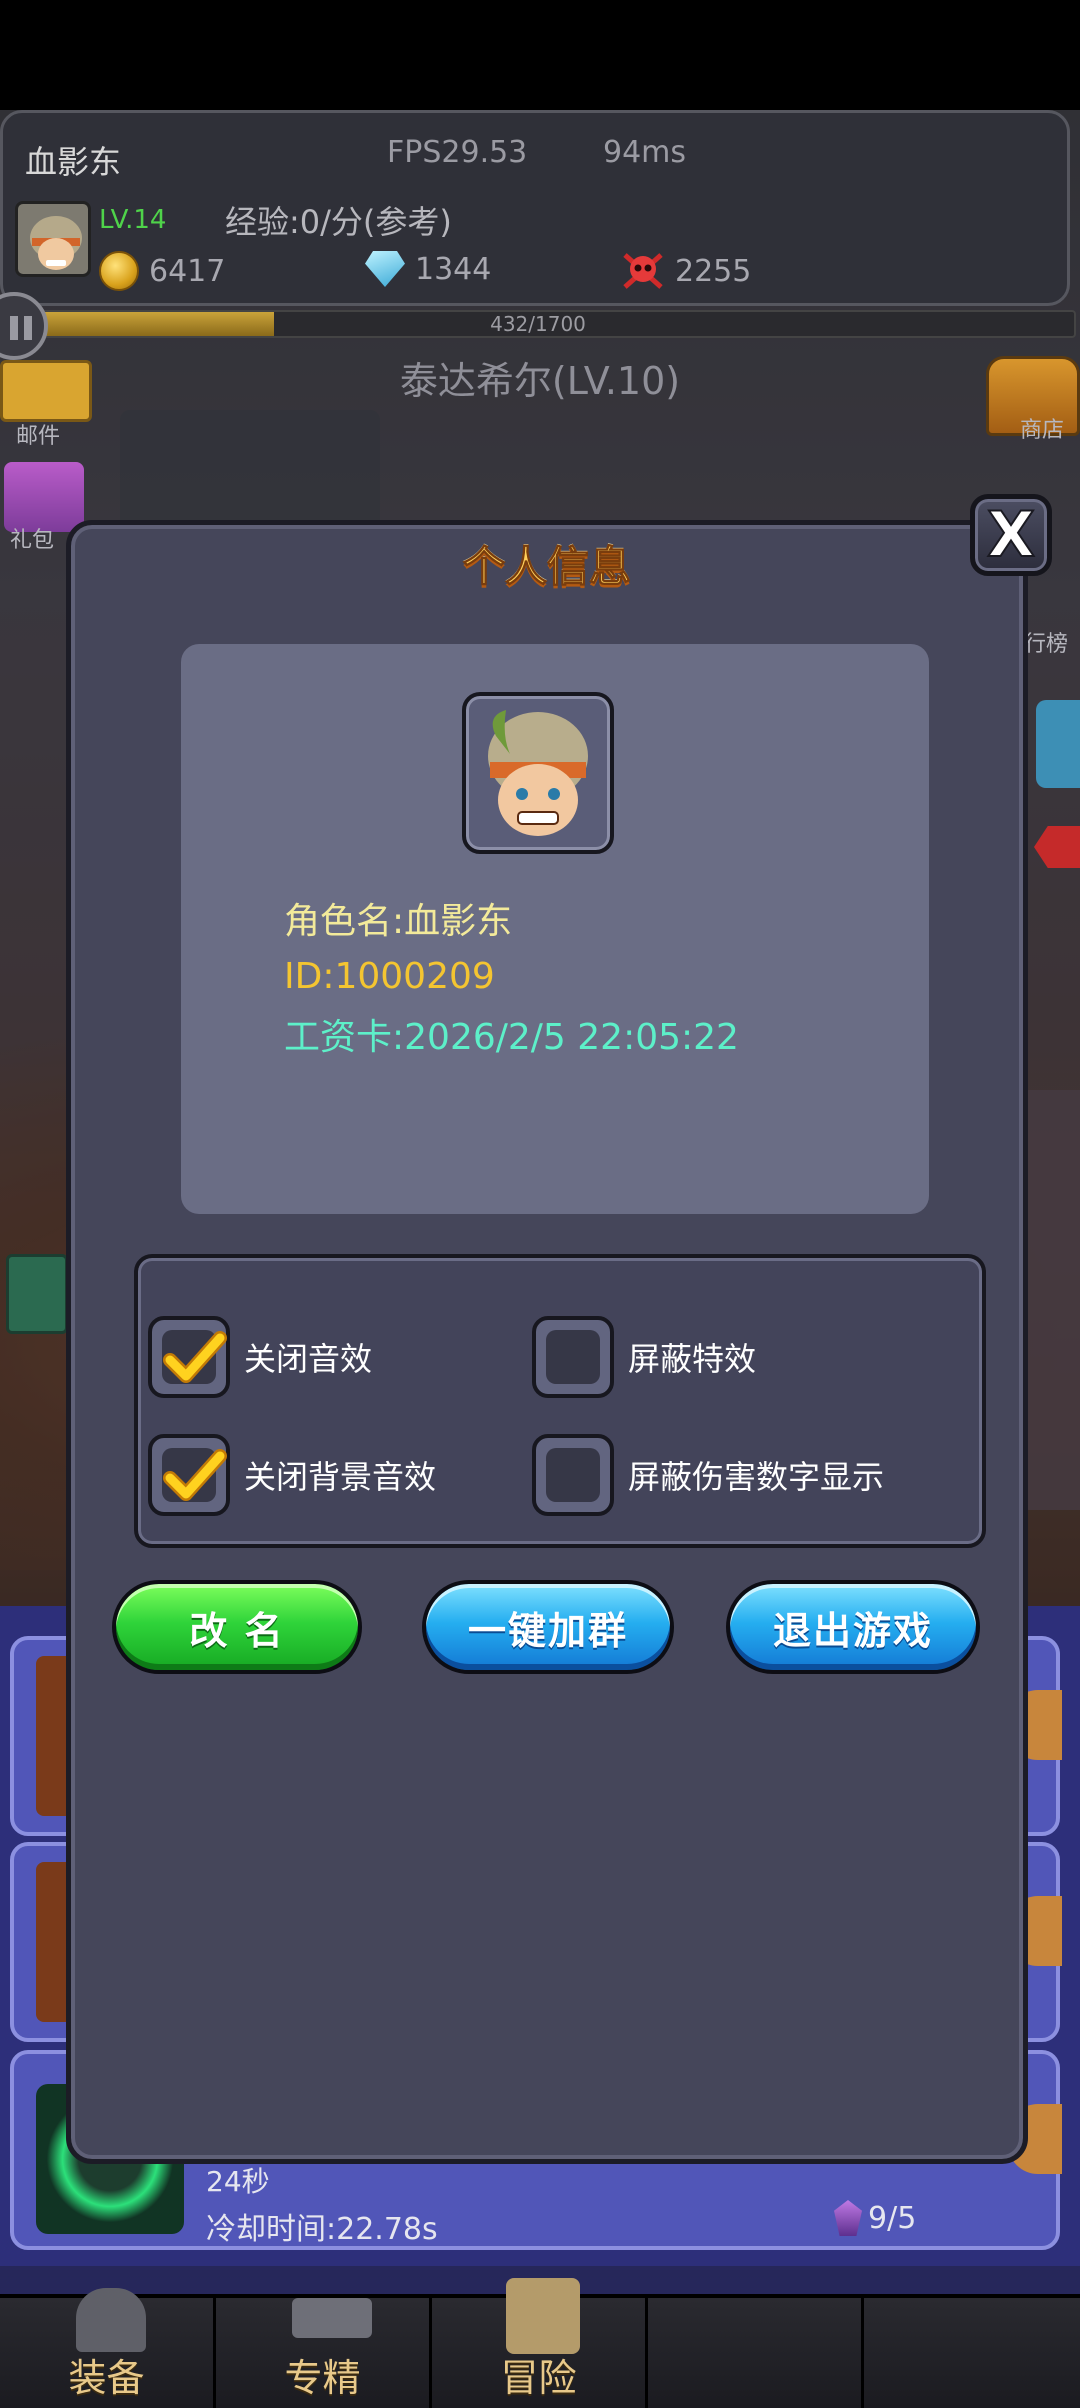 The image size is (1080, 2408). I want to click on bgm-checkbox, so click(189, 1475).